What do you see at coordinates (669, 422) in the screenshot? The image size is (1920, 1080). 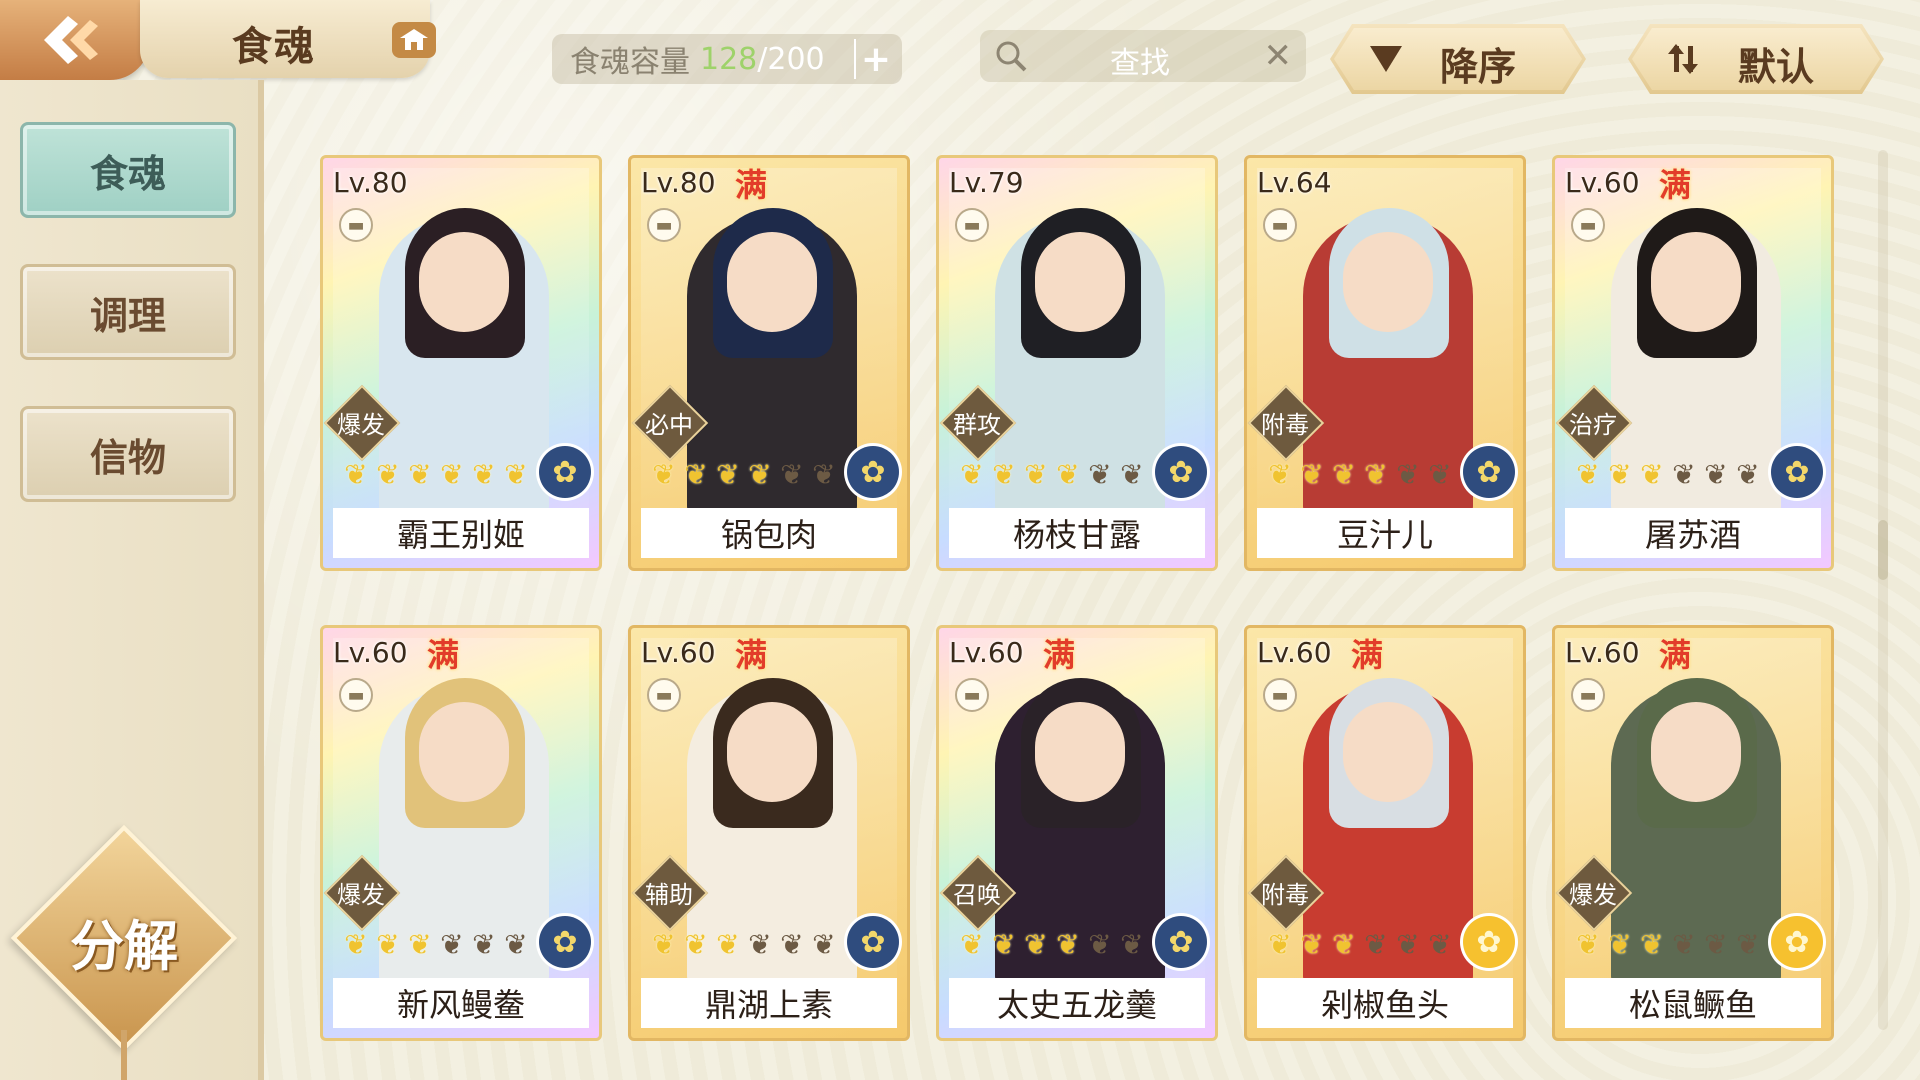 I see `role-tag: 必中` at bounding box center [669, 422].